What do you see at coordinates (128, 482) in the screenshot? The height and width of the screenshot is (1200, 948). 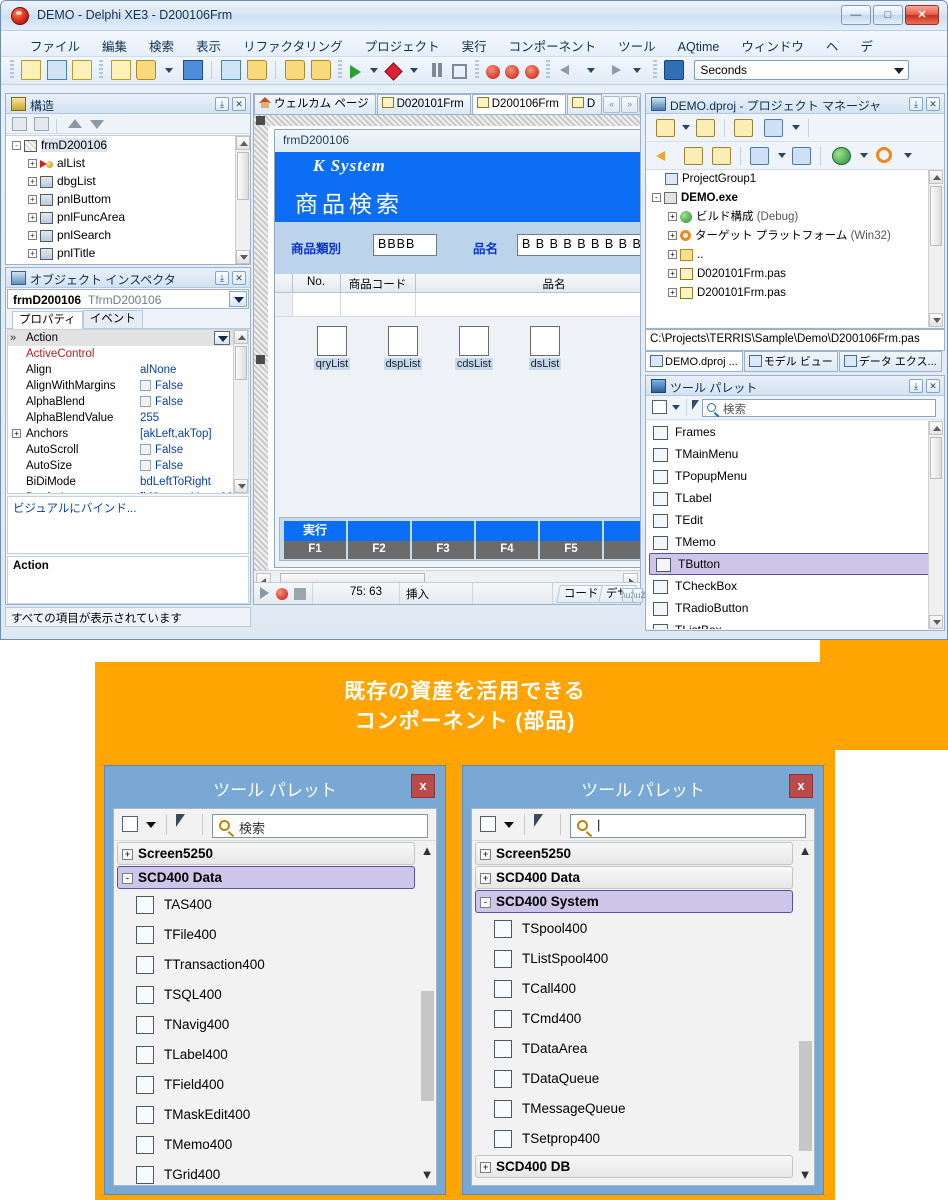 I see `property-row-BiDiMode: BiDiMode bdLeftToRight` at bounding box center [128, 482].